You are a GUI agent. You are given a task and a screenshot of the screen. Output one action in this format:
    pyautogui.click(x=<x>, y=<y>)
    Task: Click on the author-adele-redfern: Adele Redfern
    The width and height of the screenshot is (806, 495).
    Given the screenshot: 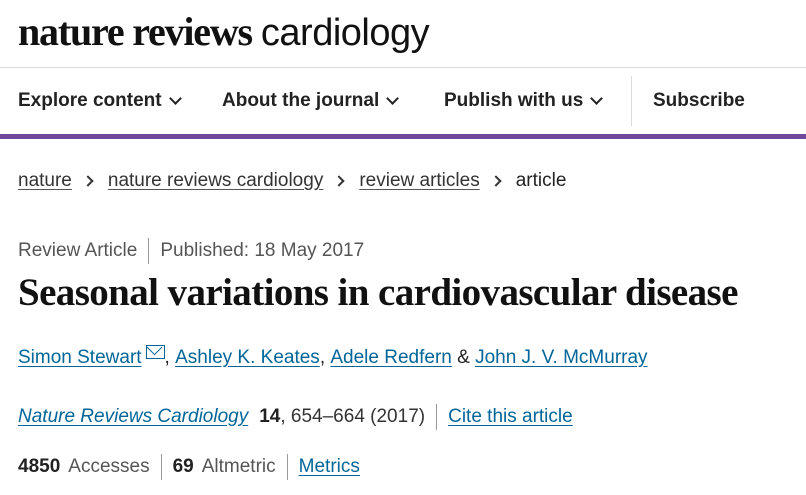 What is the action you would take?
    pyautogui.click(x=390, y=358)
    